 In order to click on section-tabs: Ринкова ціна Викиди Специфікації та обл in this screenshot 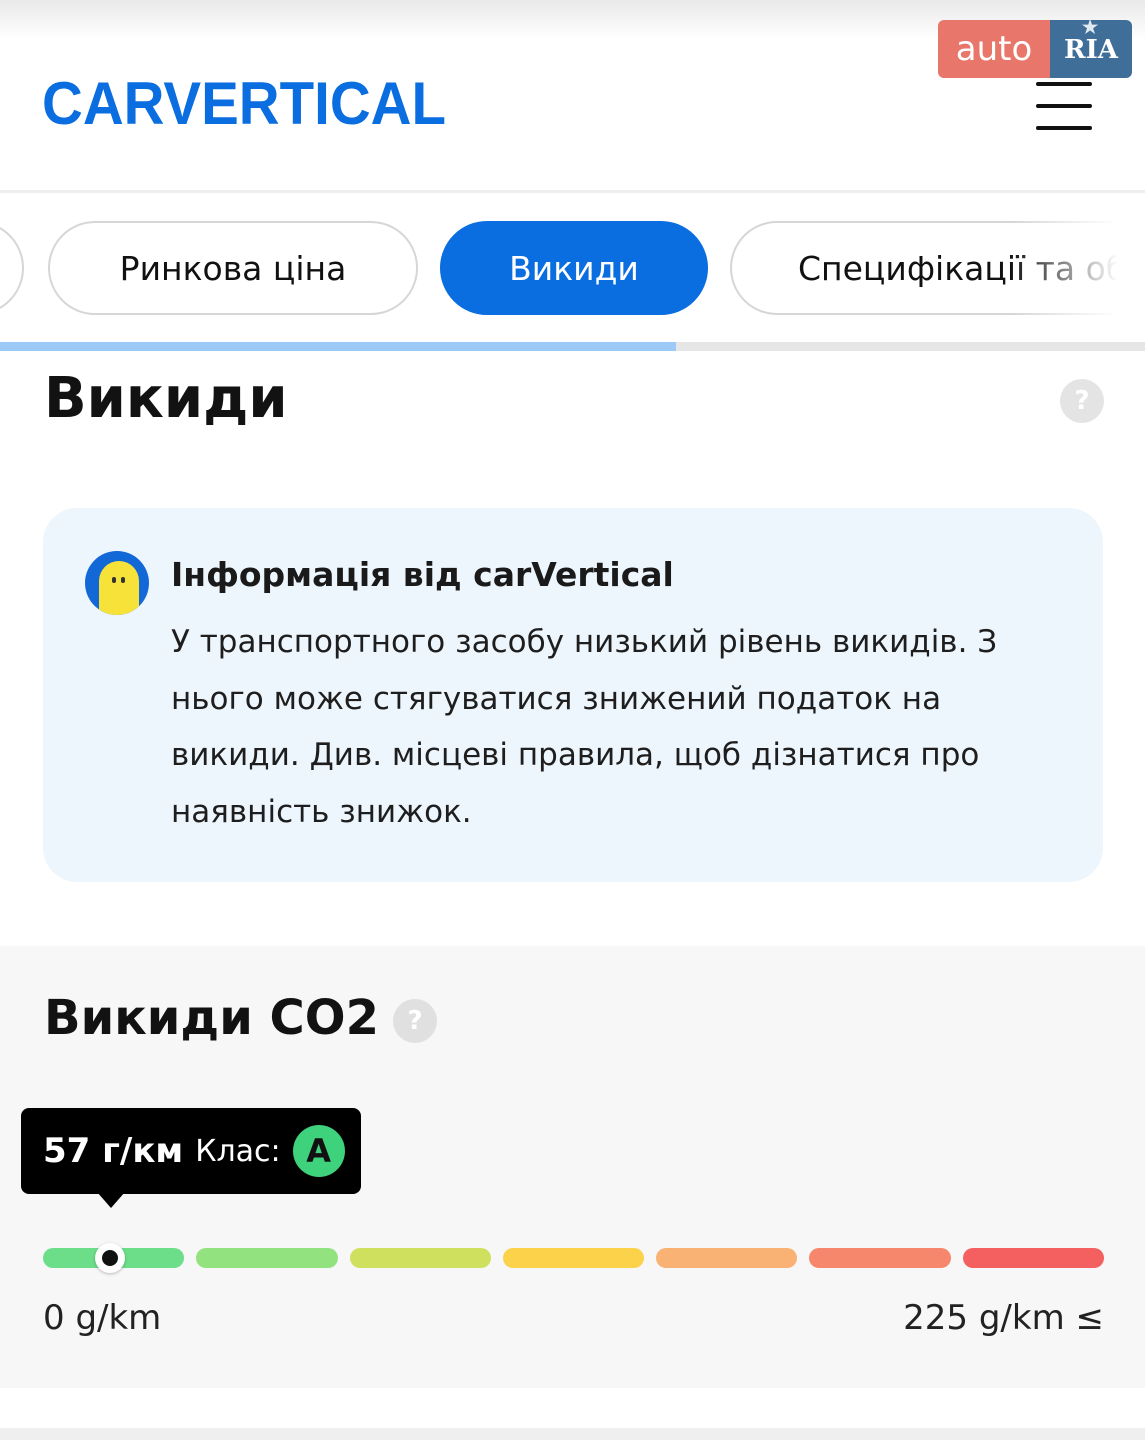, I will do `click(572, 268)`.